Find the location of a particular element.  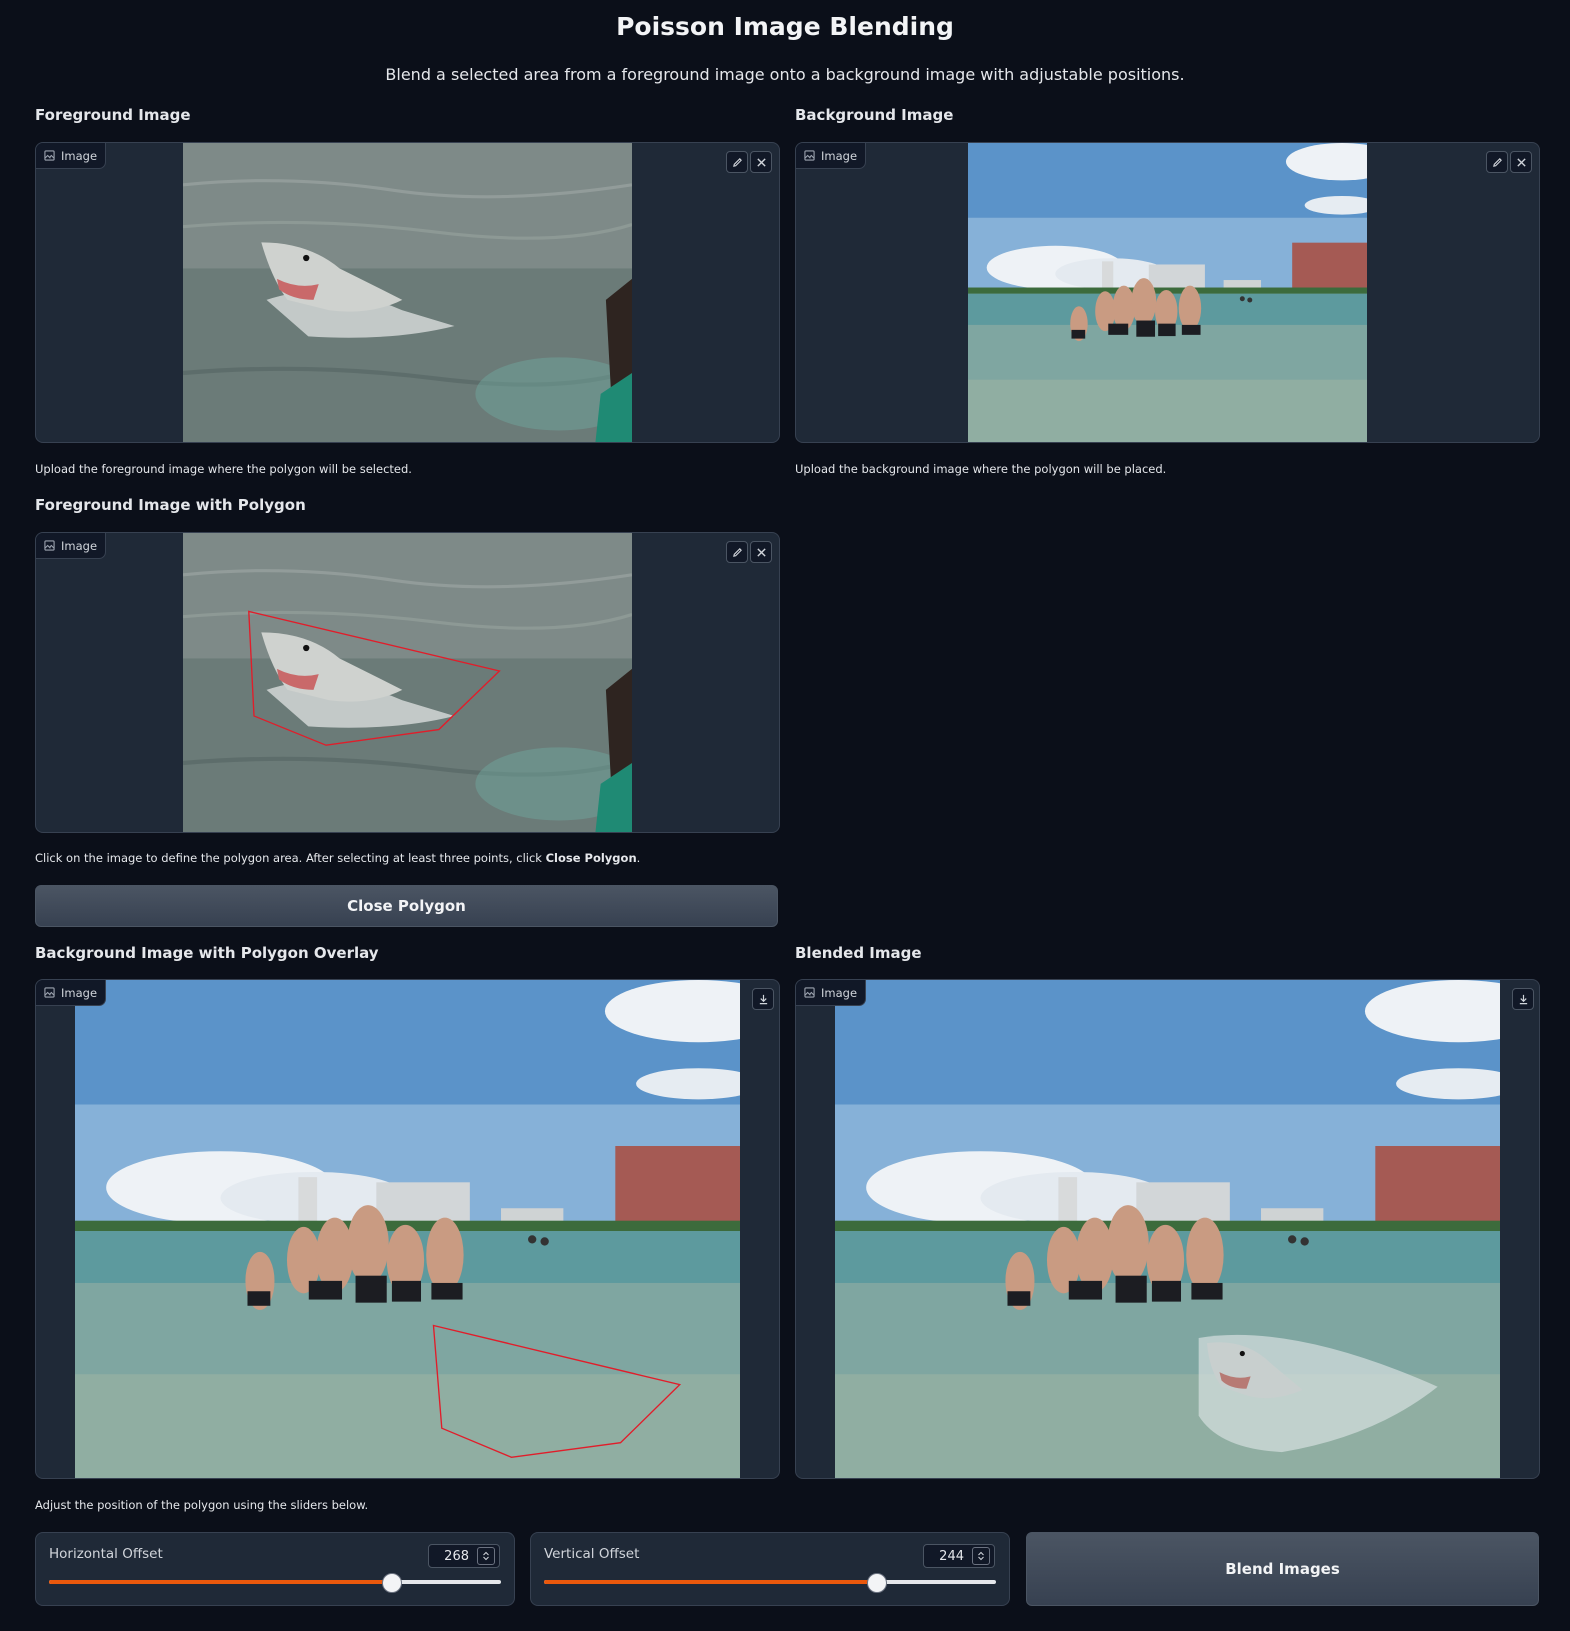

overlay-photo is located at coordinates (407, 1229).